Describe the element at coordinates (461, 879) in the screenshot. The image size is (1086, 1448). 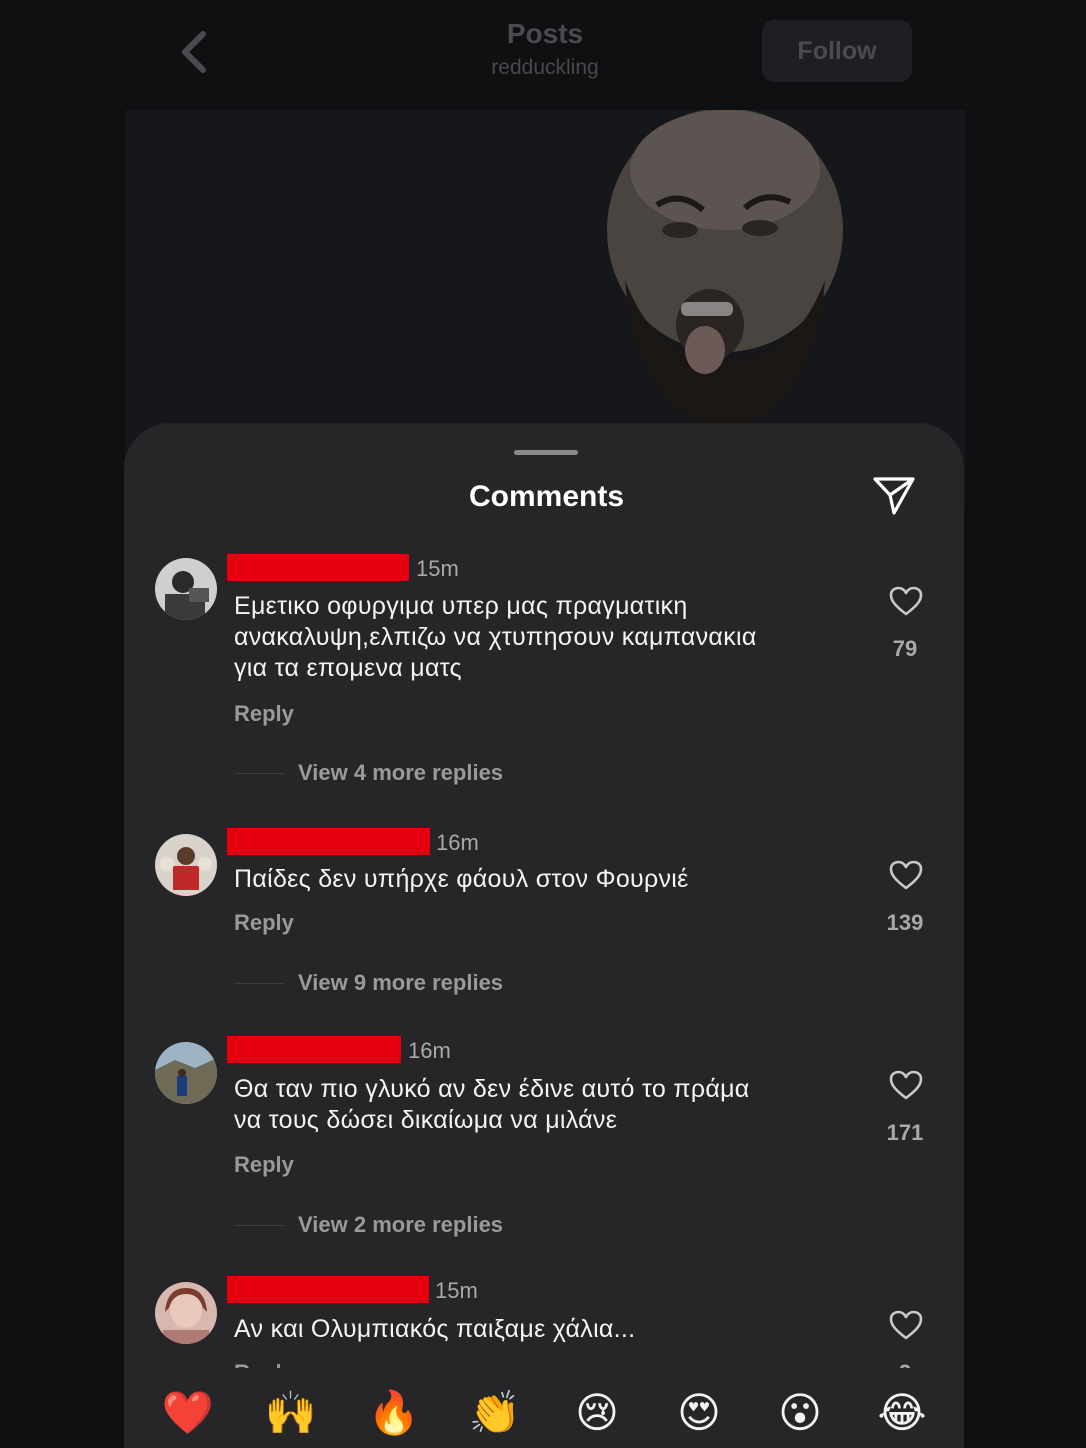
I see `comment-text: Παίδες δεν υπήρχε φάουλ στον Φουρνιέ` at that location.